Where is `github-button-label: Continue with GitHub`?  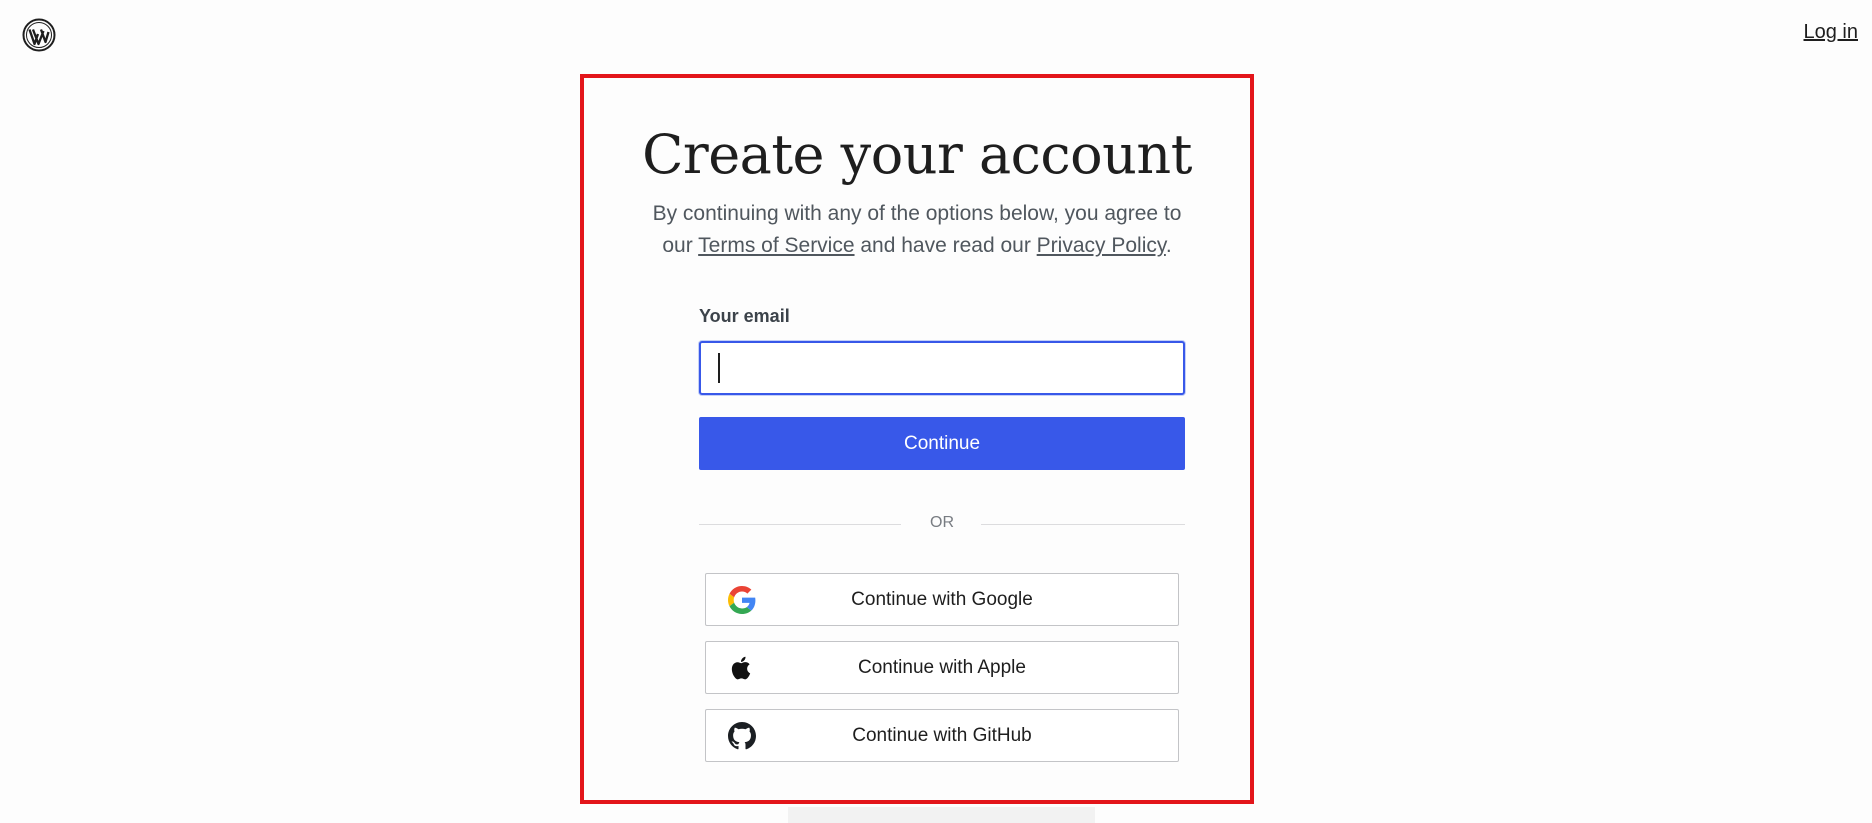 github-button-label: Continue with GitHub is located at coordinates (942, 735).